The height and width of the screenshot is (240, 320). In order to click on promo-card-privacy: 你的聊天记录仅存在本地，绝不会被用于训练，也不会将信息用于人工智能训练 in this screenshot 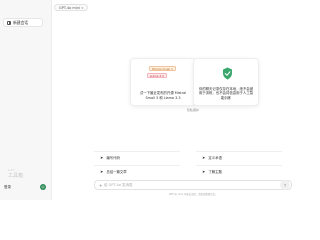, I will do `click(226, 82)`.